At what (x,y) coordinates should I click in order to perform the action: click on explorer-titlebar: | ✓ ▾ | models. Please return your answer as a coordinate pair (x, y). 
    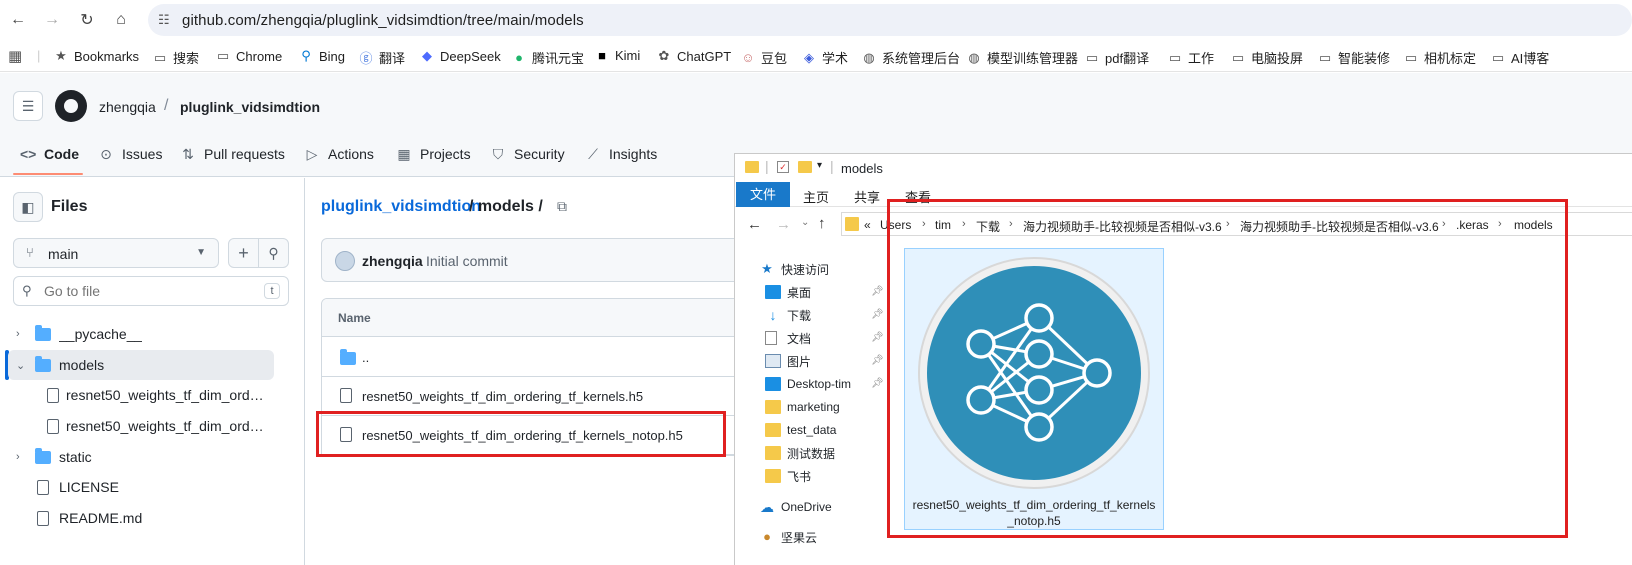
    Looking at the image, I should click on (1183, 168).